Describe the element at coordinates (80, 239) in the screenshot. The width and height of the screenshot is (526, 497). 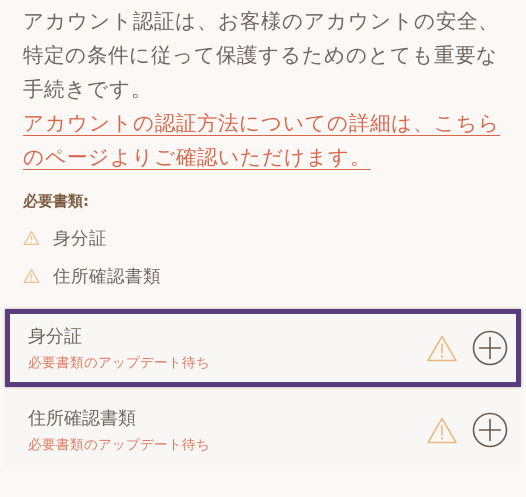
I see `document-name: 身分証` at that location.